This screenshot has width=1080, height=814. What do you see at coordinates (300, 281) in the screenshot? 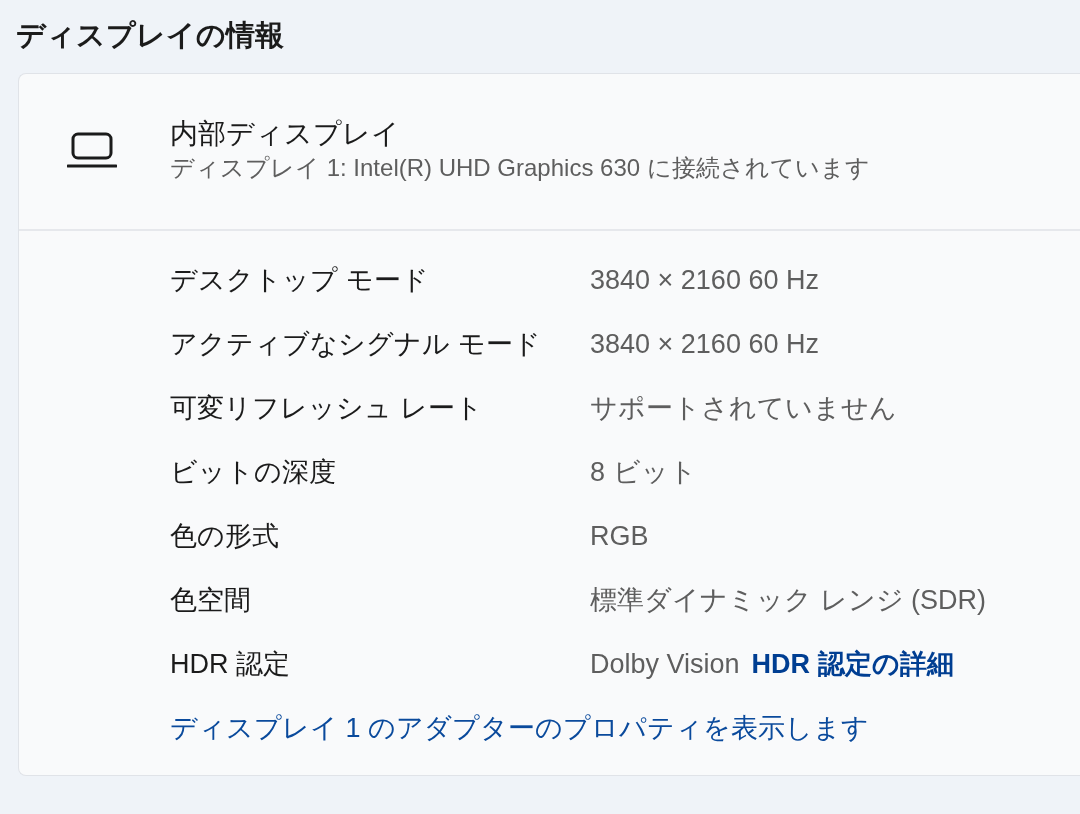
I see `property-label: デスクトップ モード` at bounding box center [300, 281].